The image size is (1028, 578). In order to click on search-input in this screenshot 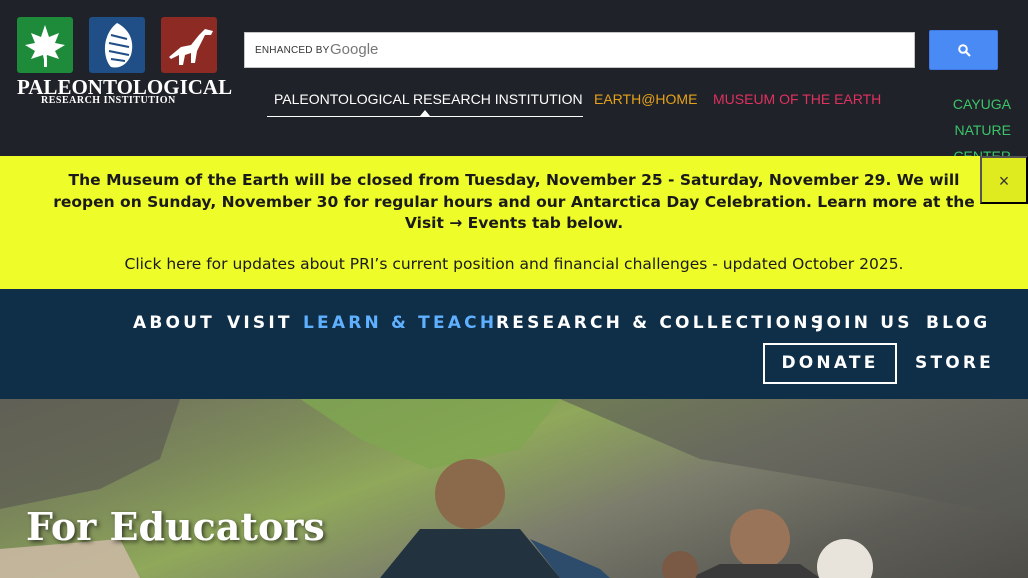, I will do `click(579, 50)`.